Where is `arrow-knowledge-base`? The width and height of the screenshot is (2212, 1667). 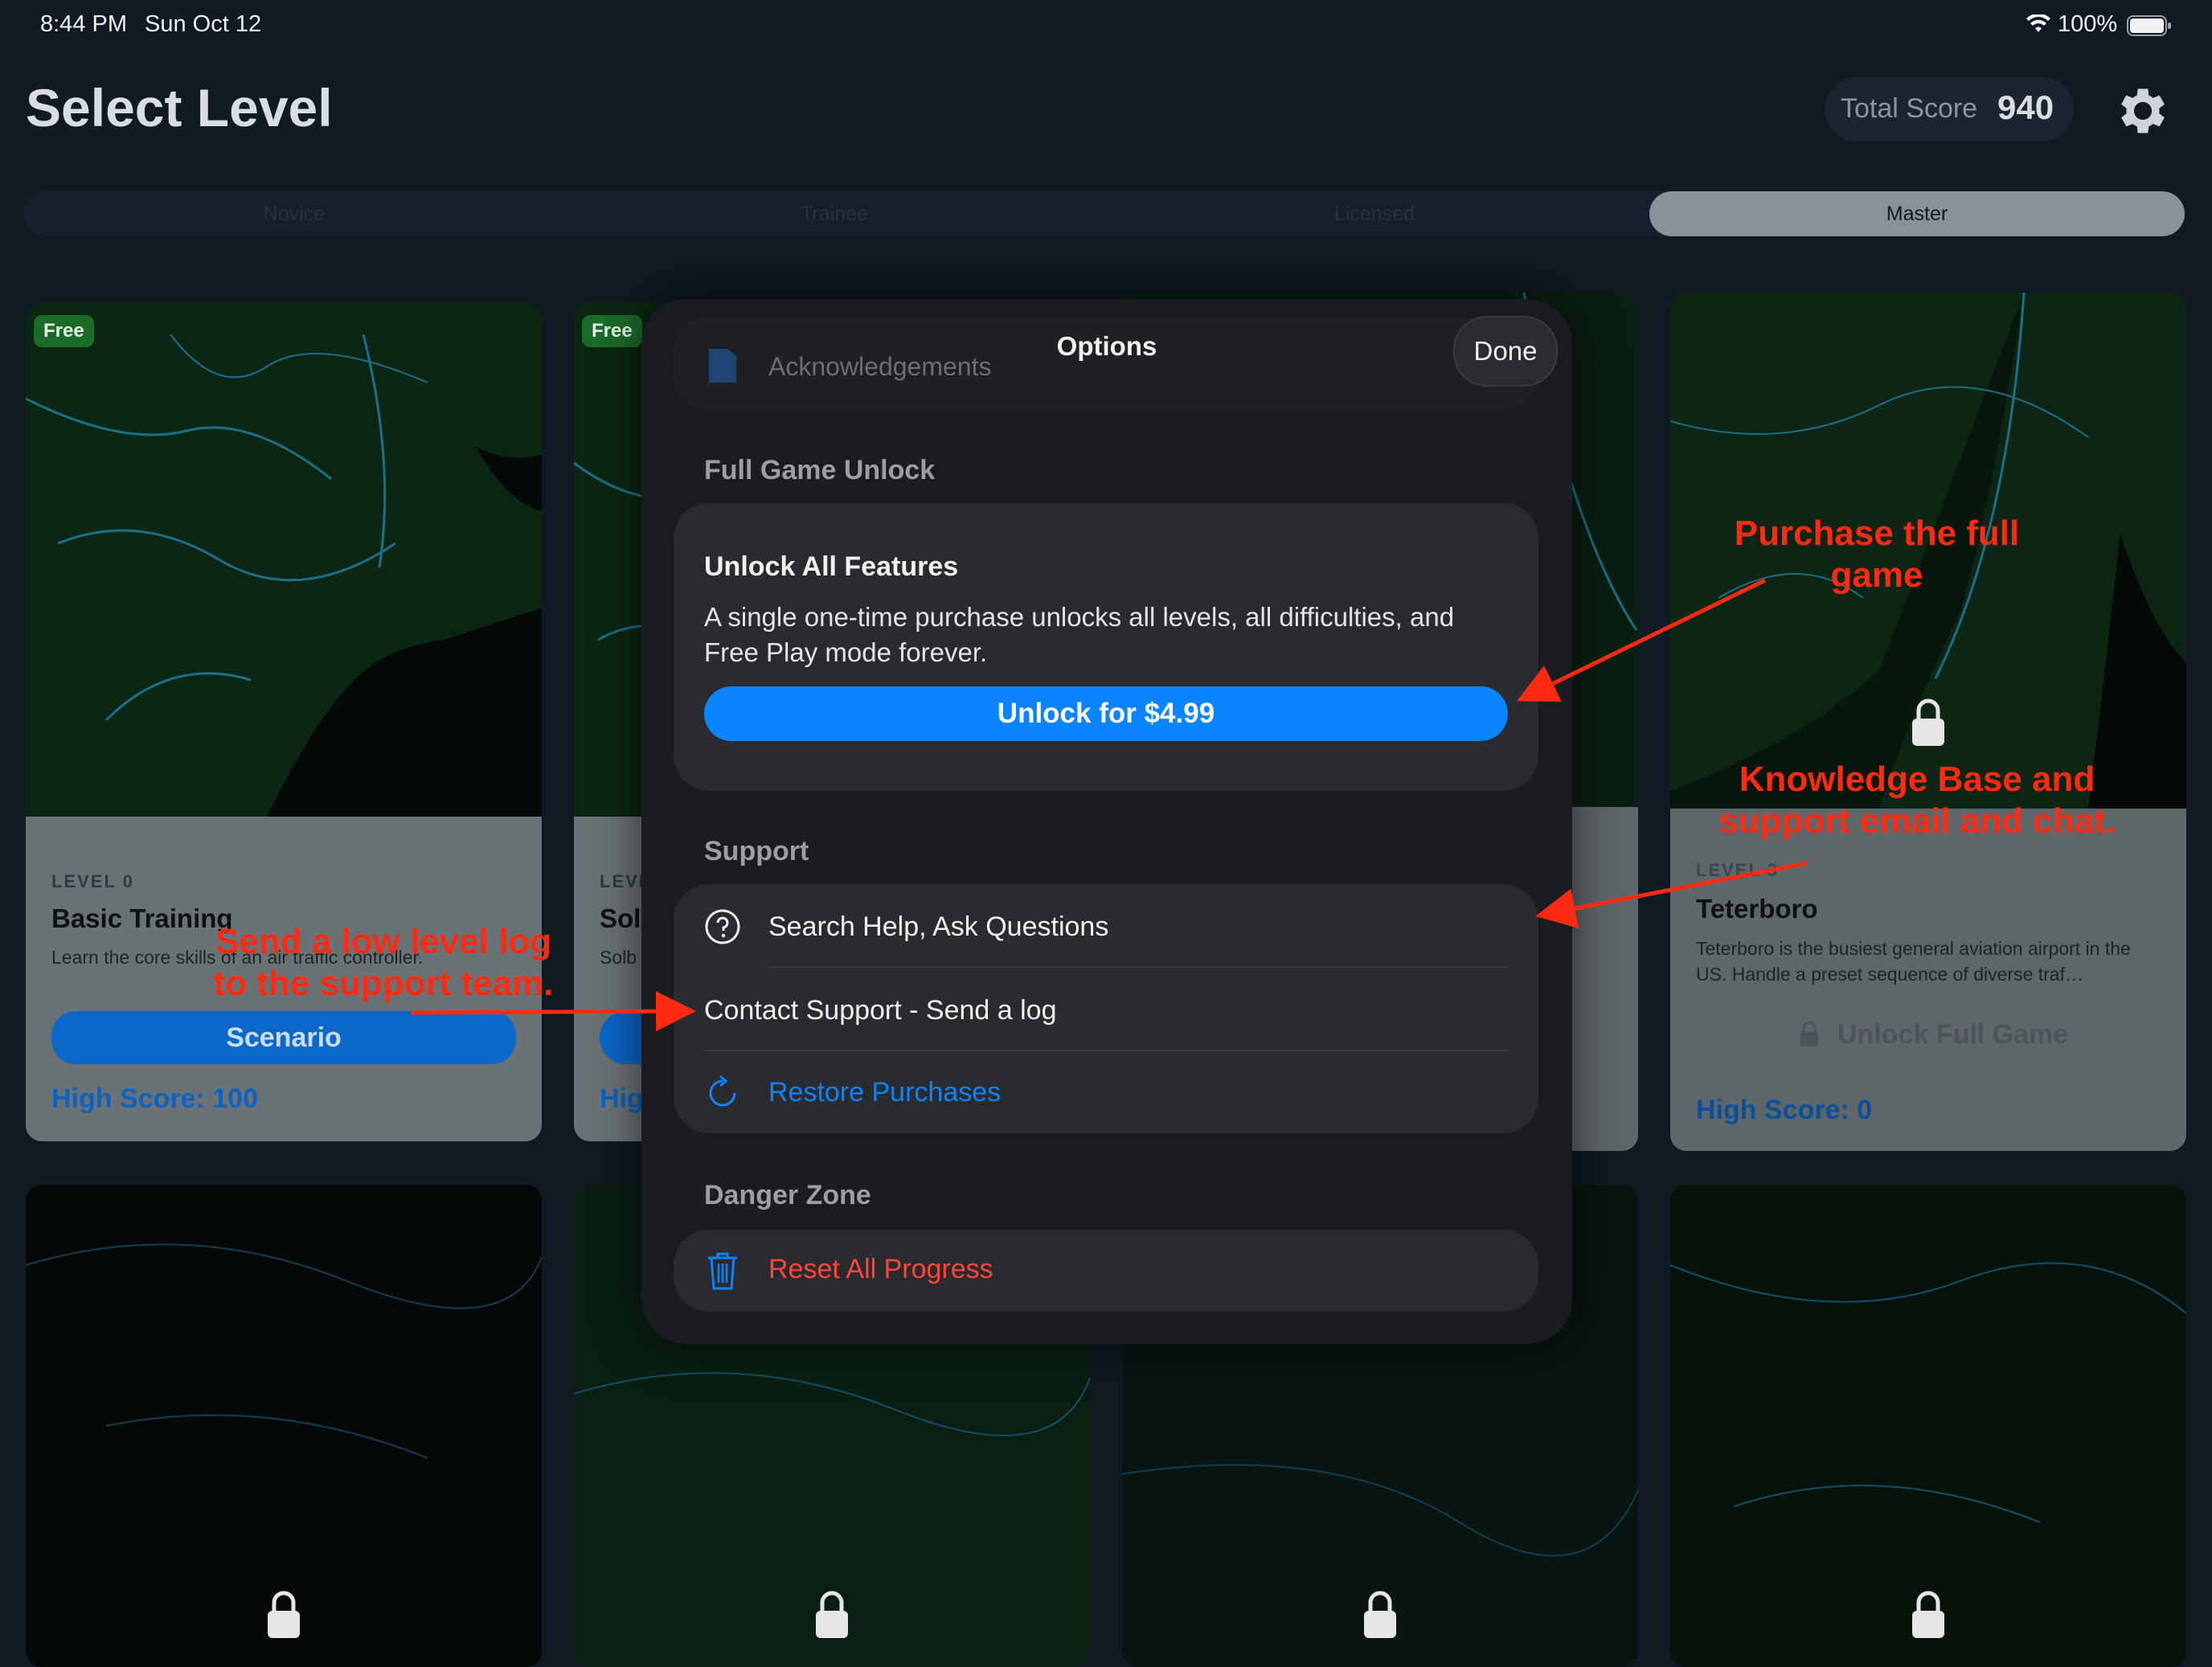
arrow-knowledge-base is located at coordinates (1671, 894).